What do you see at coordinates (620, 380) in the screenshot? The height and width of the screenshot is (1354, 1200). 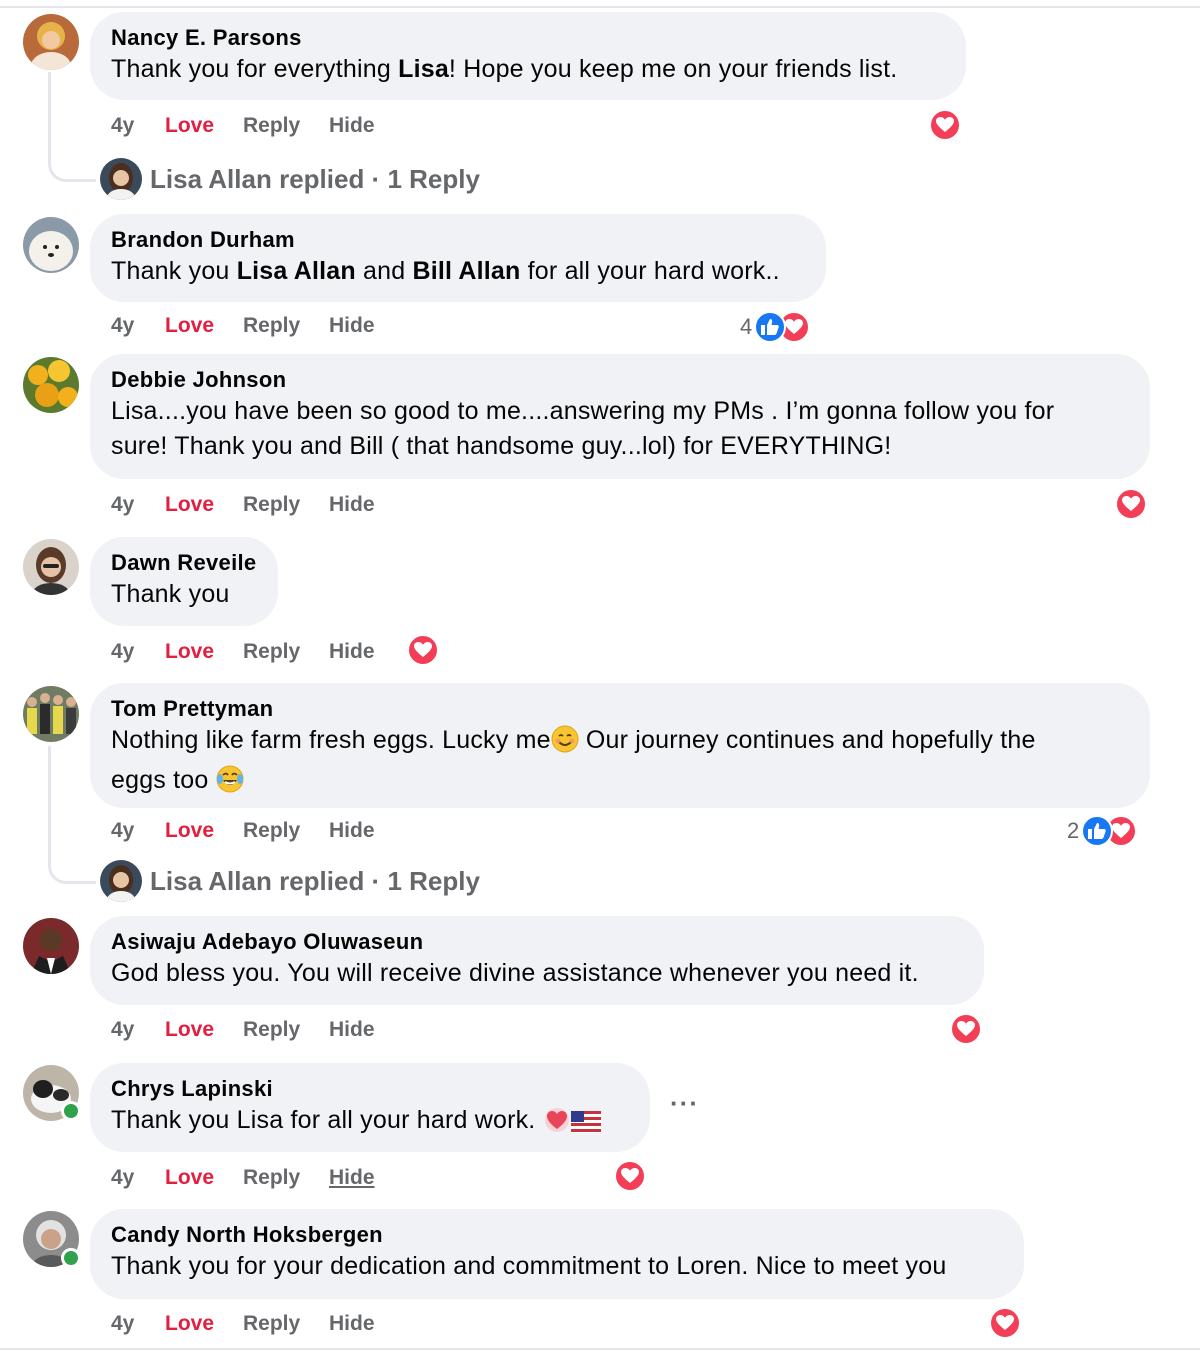 I see `comment-author: Debbie Johnson` at bounding box center [620, 380].